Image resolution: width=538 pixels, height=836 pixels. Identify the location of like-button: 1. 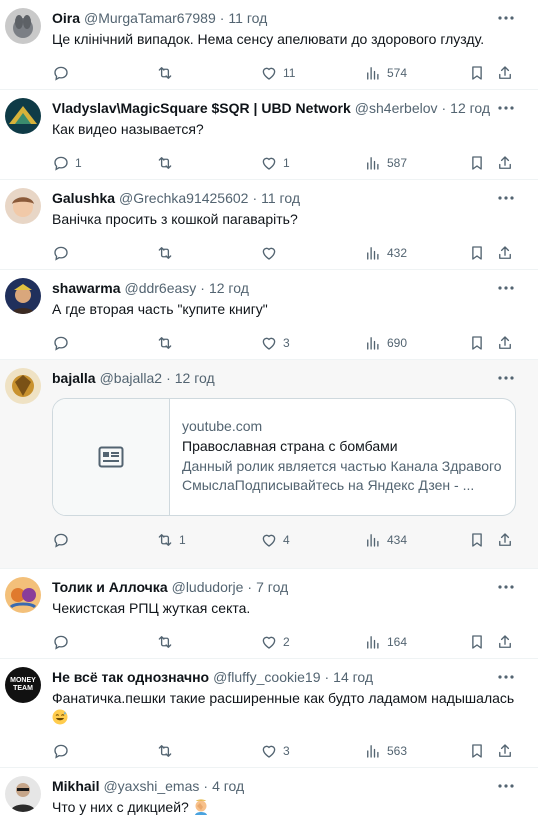
(312, 163).